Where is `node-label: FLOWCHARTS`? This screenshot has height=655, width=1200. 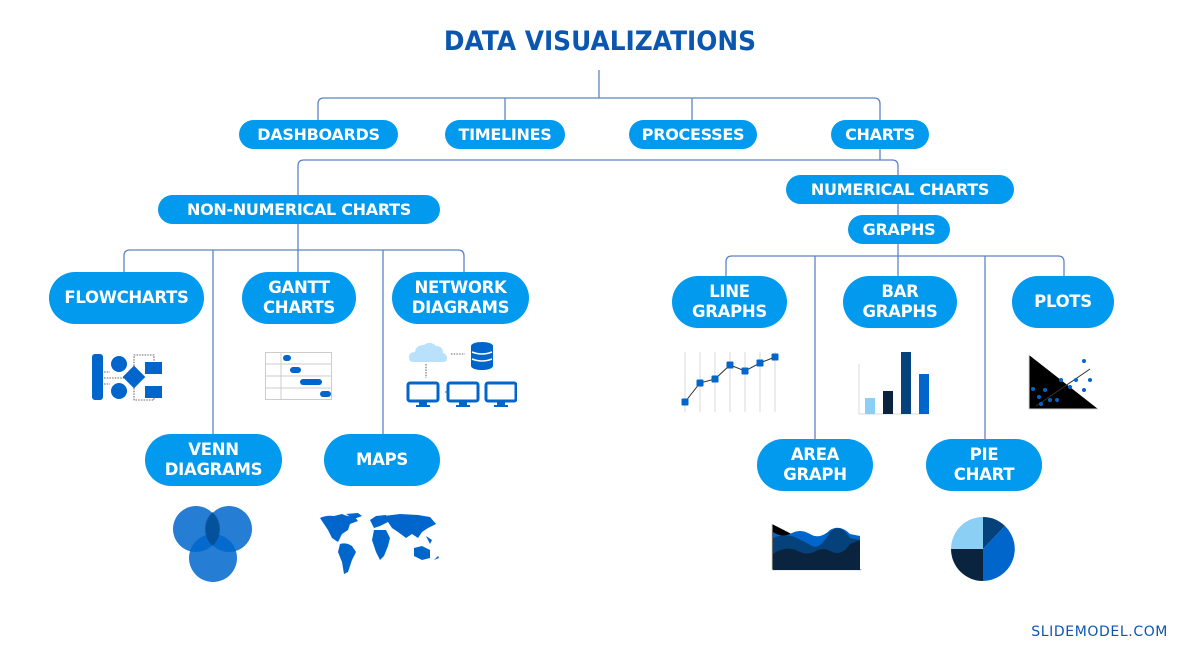
node-label: FLOWCHARTS is located at coordinates (126, 297).